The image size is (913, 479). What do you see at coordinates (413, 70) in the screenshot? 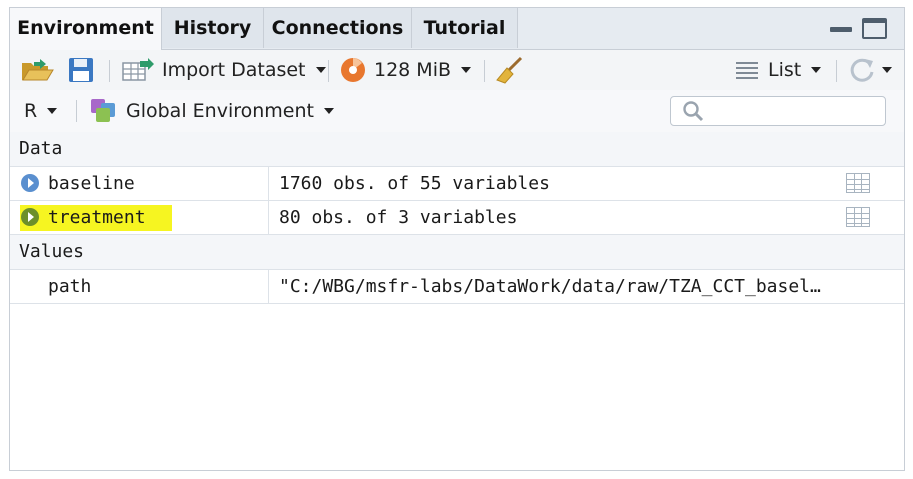
I see `memory-usage-label: 128 MiB` at bounding box center [413, 70].